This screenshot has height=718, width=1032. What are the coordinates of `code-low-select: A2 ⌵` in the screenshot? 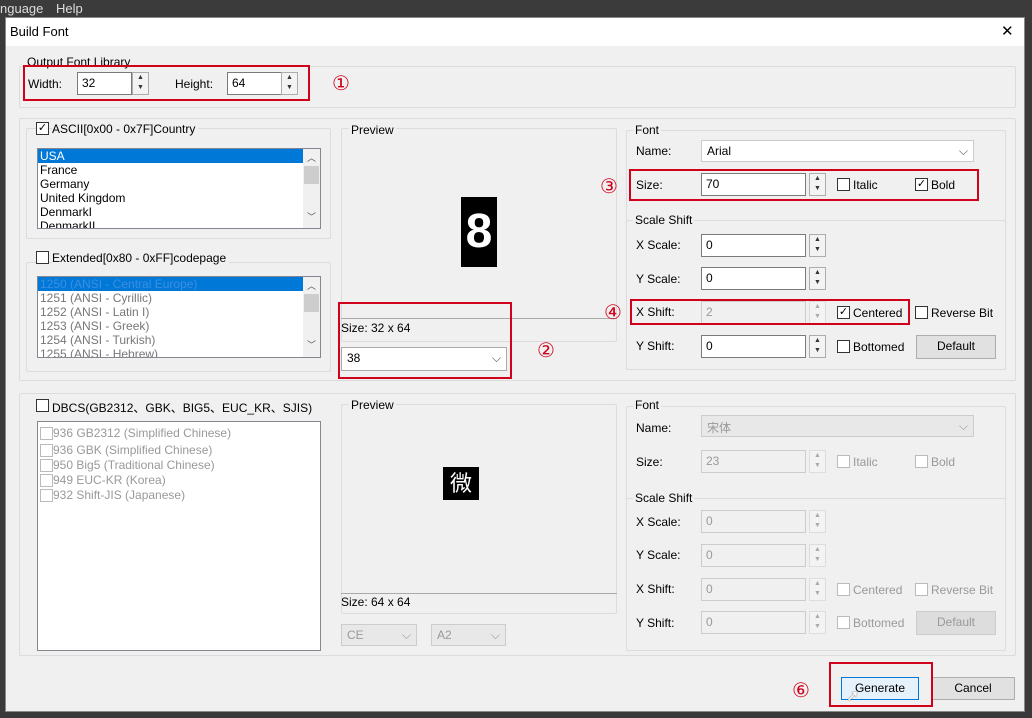 It's located at (468, 635).